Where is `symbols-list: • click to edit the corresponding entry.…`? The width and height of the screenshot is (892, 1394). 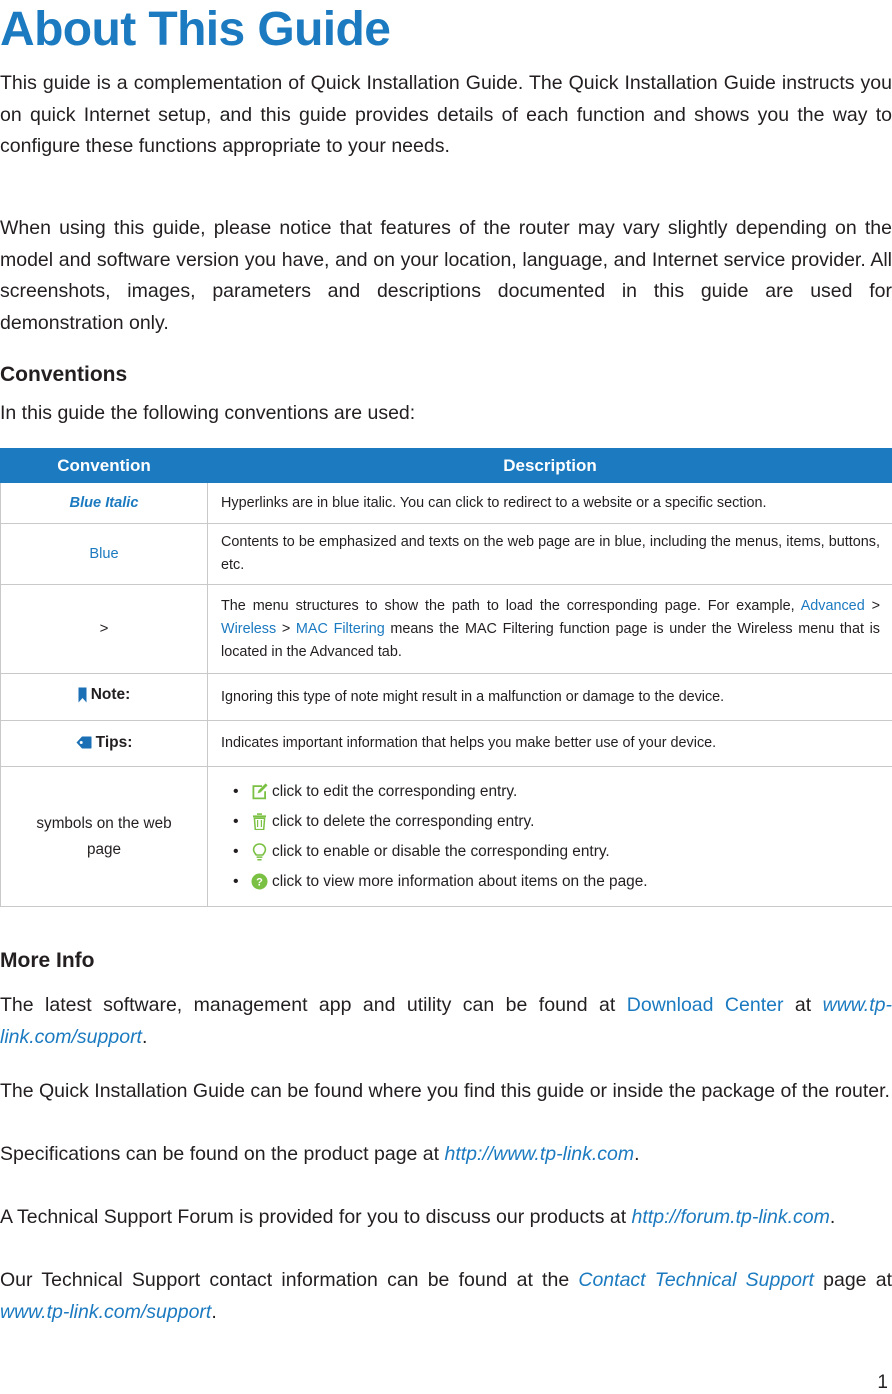
symbols-list: • click to edit the corresponding entry.… is located at coordinates (556, 837).